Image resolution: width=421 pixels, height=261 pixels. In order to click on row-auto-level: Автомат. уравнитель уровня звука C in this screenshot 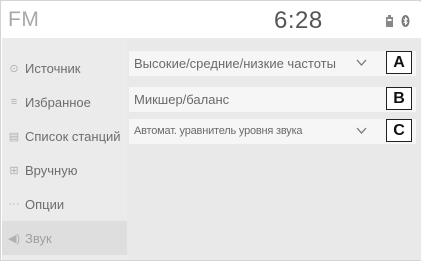, I will do `click(272, 131)`.